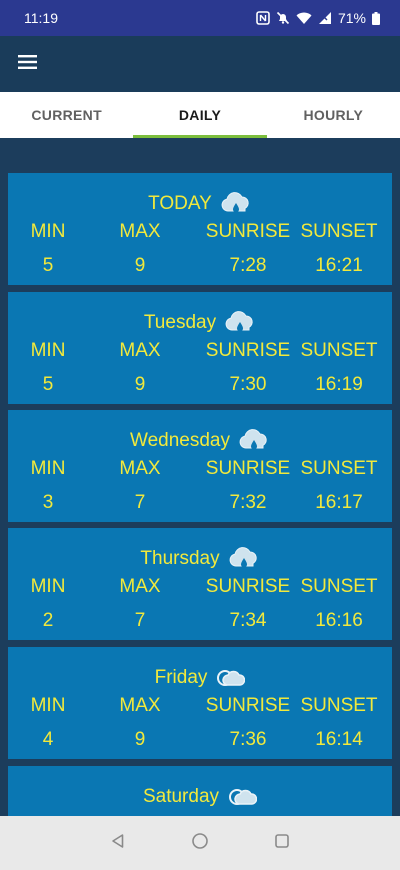 The height and width of the screenshot is (870, 400). What do you see at coordinates (200, 625) in the screenshot?
I see `day-values: 2 7 7:34 16:16` at bounding box center [200, 625].